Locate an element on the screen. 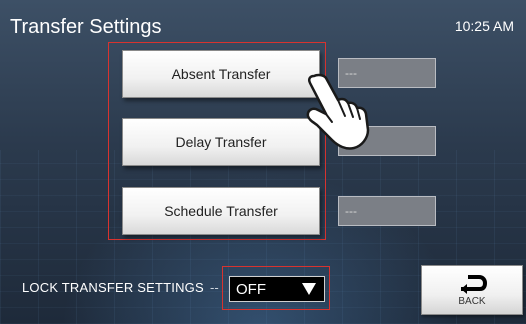  hand-pointer-icon is located at coordinates (338, 111).